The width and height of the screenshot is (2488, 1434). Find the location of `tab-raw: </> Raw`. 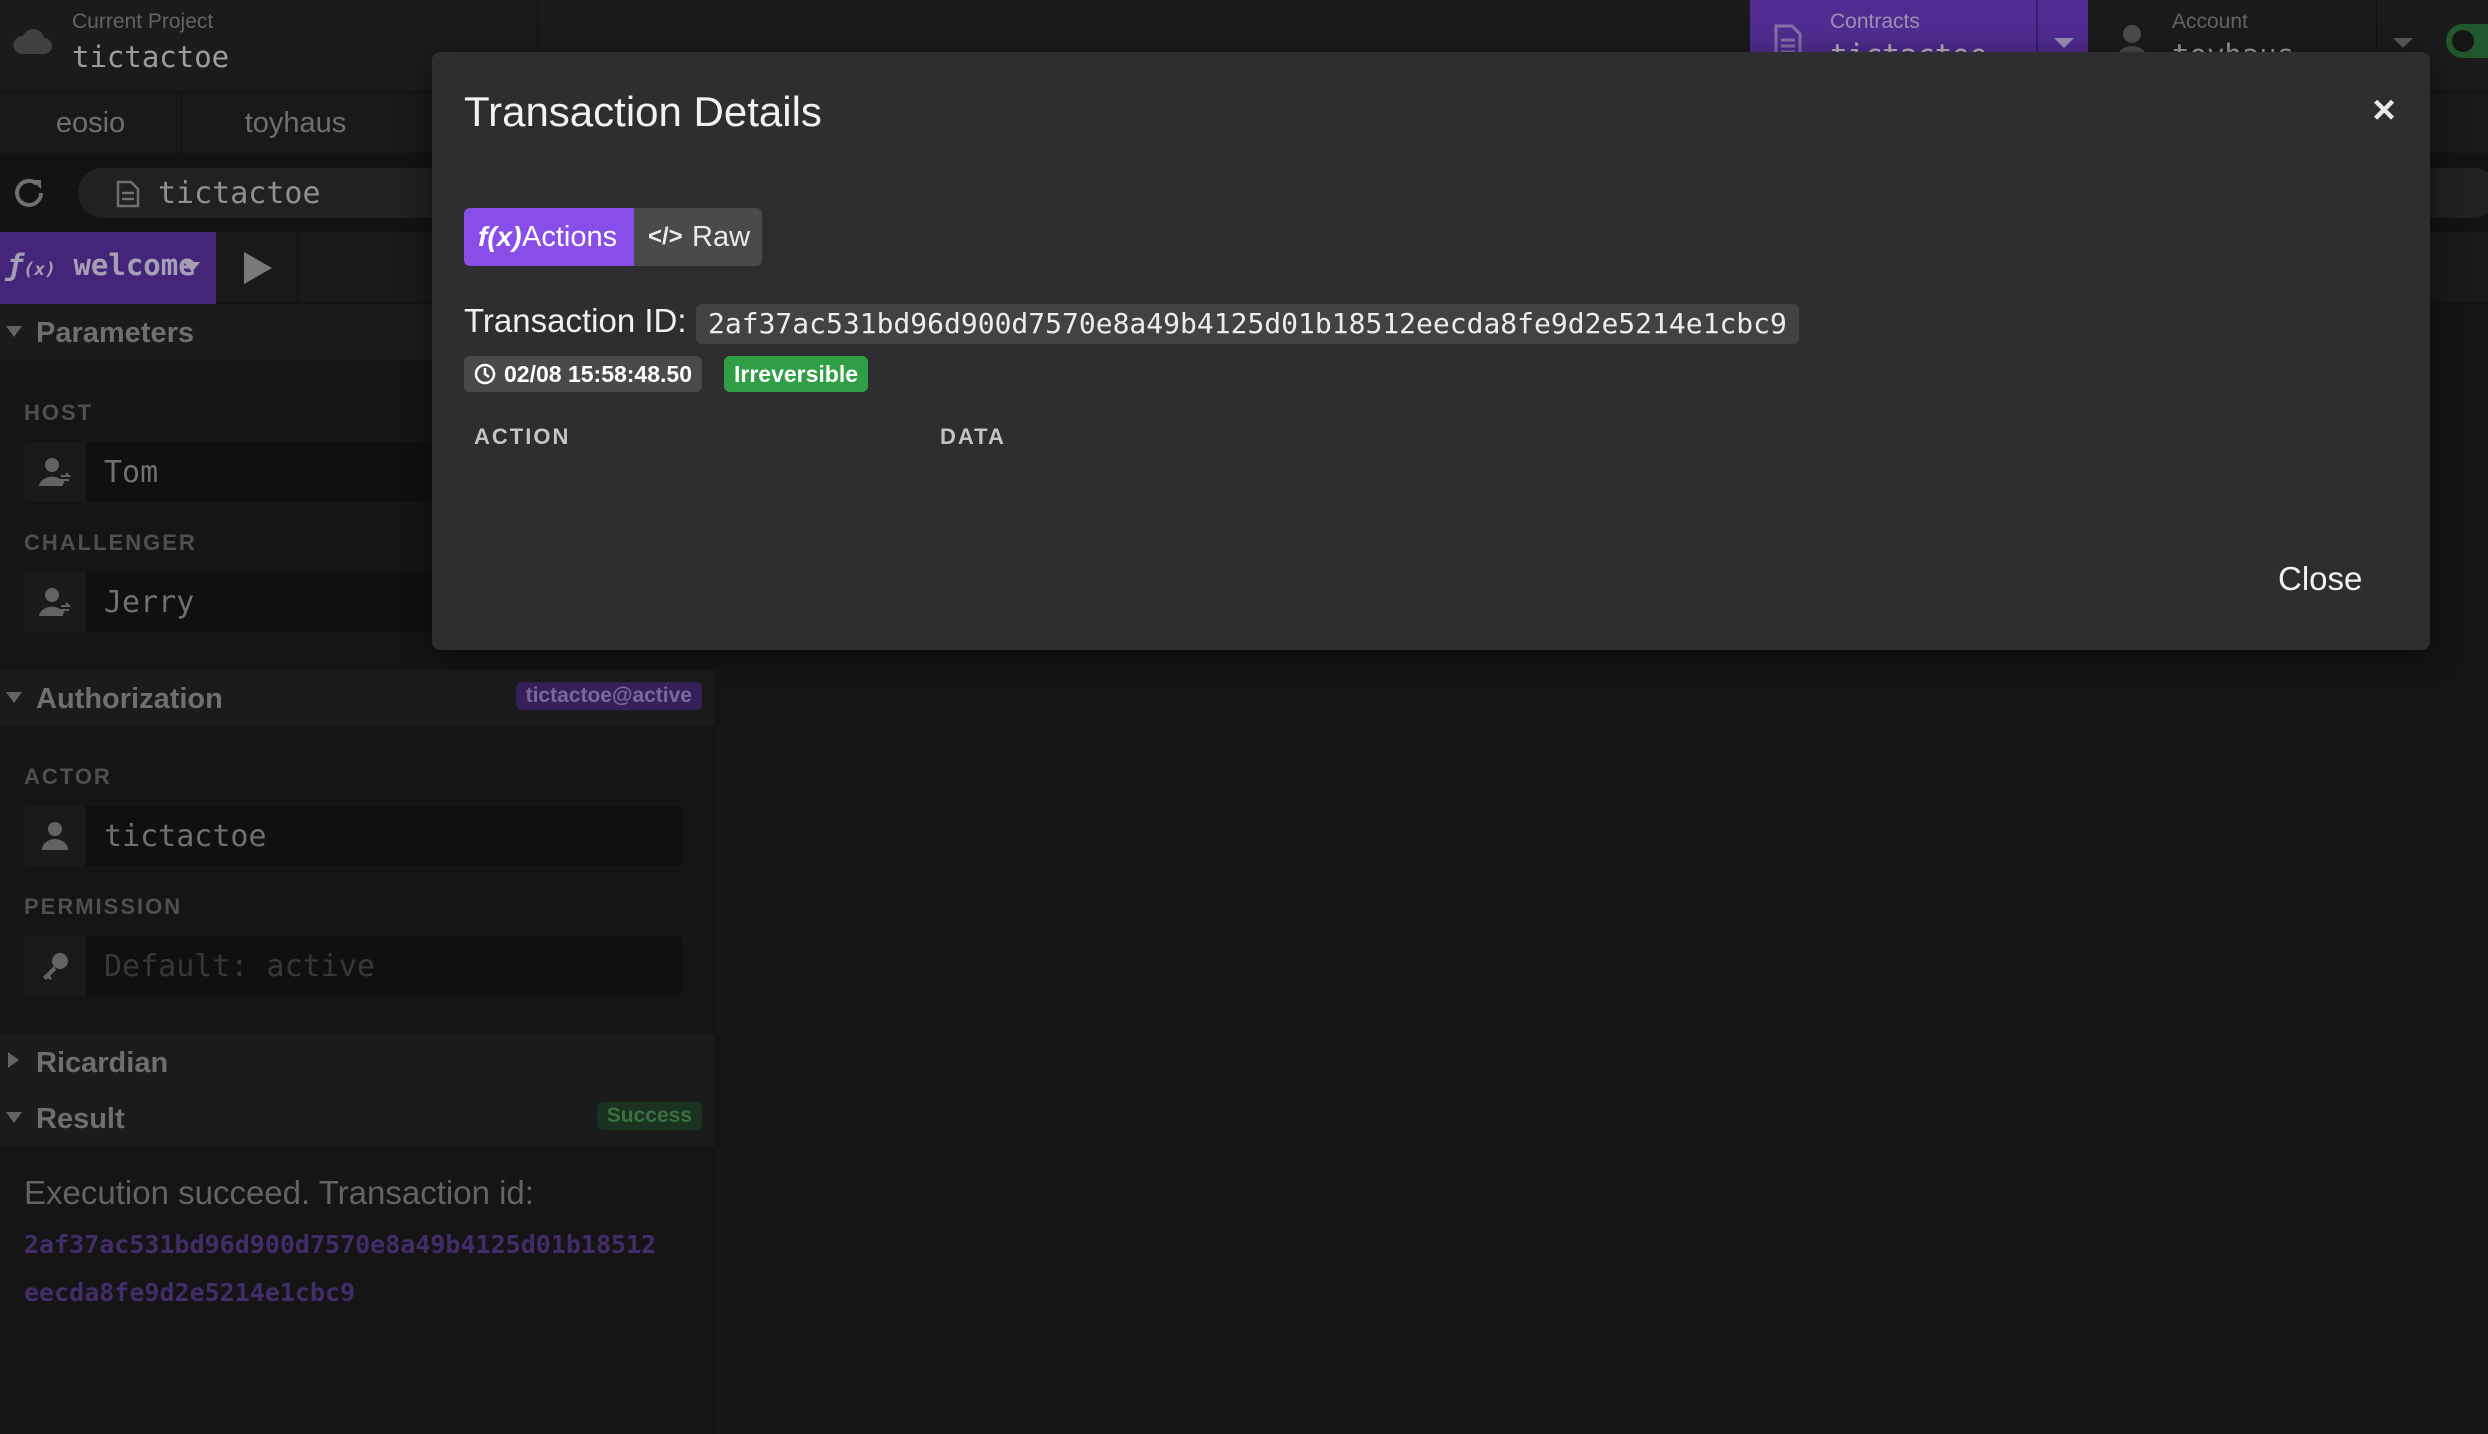

tab-raw: </> Raw is located at coordinates (698, 237).